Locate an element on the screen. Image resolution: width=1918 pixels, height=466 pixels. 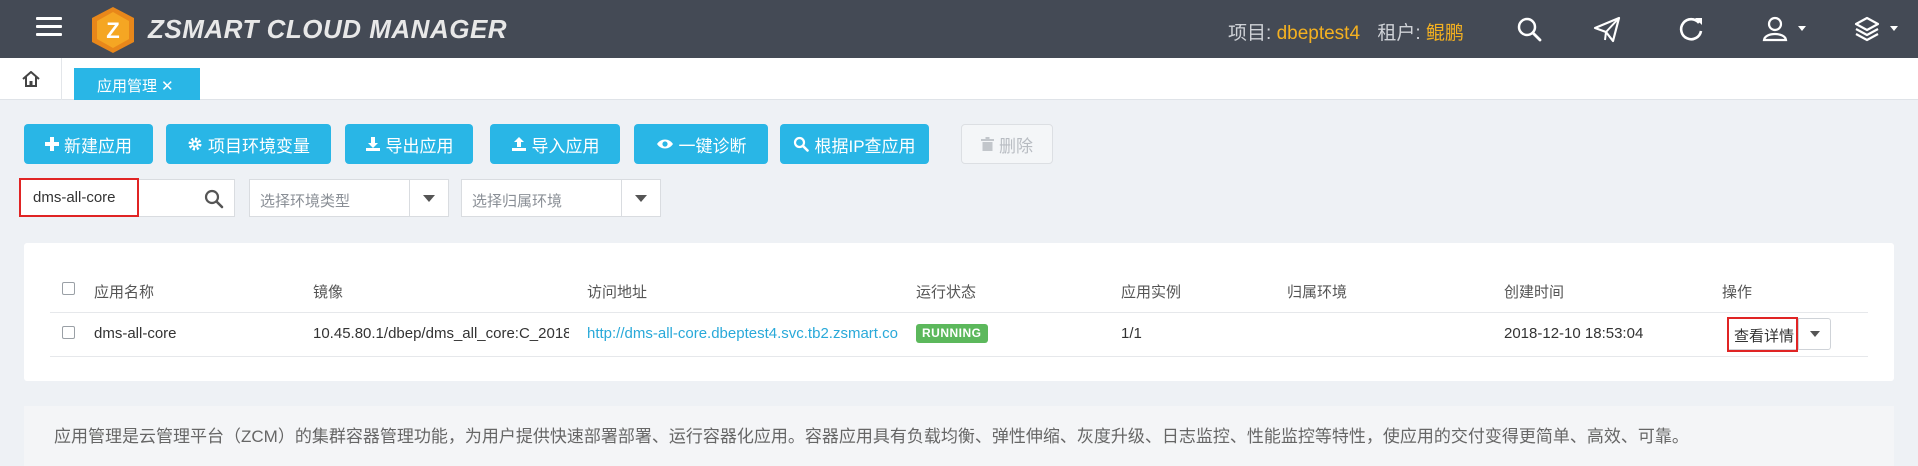
row-checkbox is located at coordinates (68, 332).